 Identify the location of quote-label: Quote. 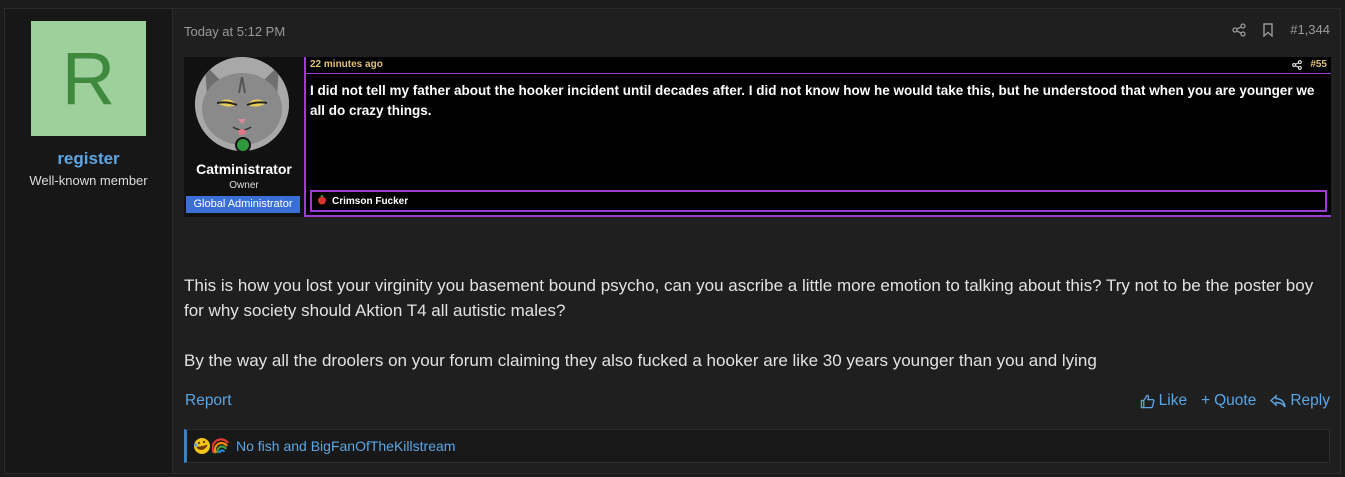
(1235, 400).